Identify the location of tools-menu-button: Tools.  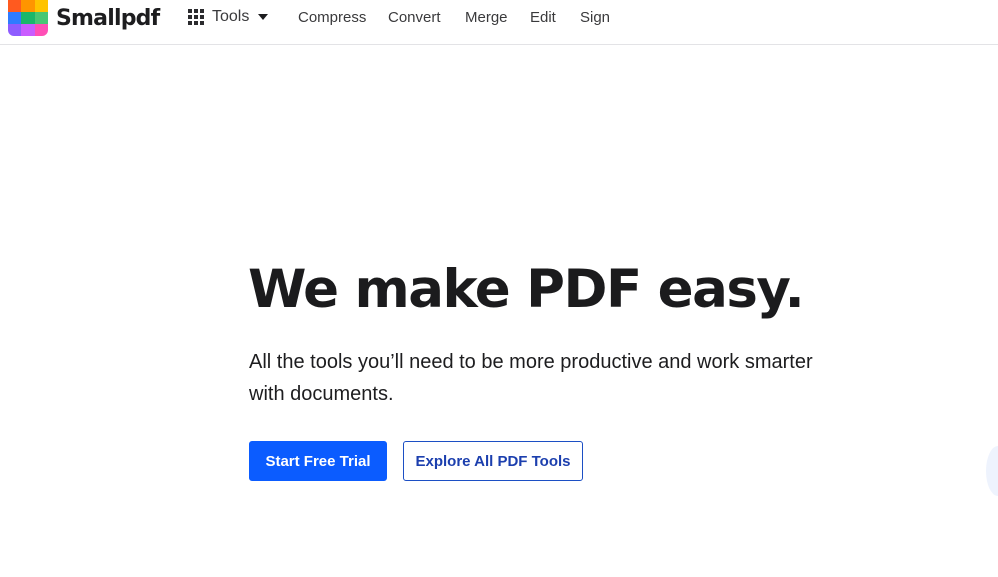
(228, 16).